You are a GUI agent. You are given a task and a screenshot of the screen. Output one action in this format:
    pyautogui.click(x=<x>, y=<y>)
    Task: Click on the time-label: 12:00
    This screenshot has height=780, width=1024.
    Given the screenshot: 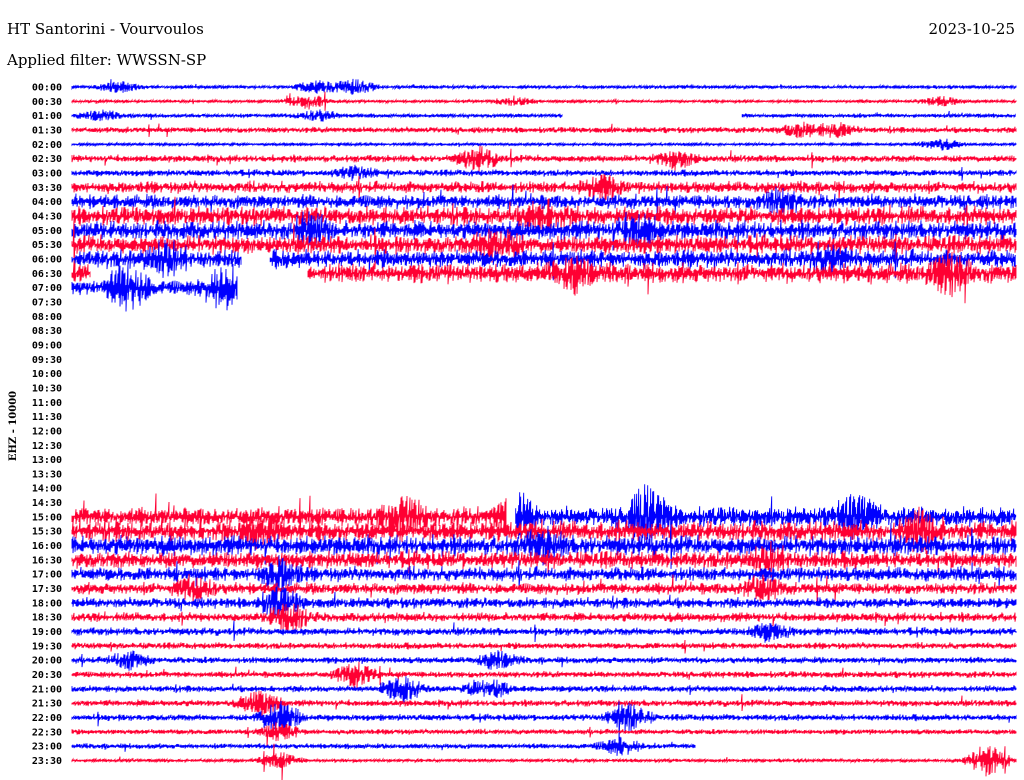 What is the action you would take?
    pyautogui.click(x=47, y=431)
    